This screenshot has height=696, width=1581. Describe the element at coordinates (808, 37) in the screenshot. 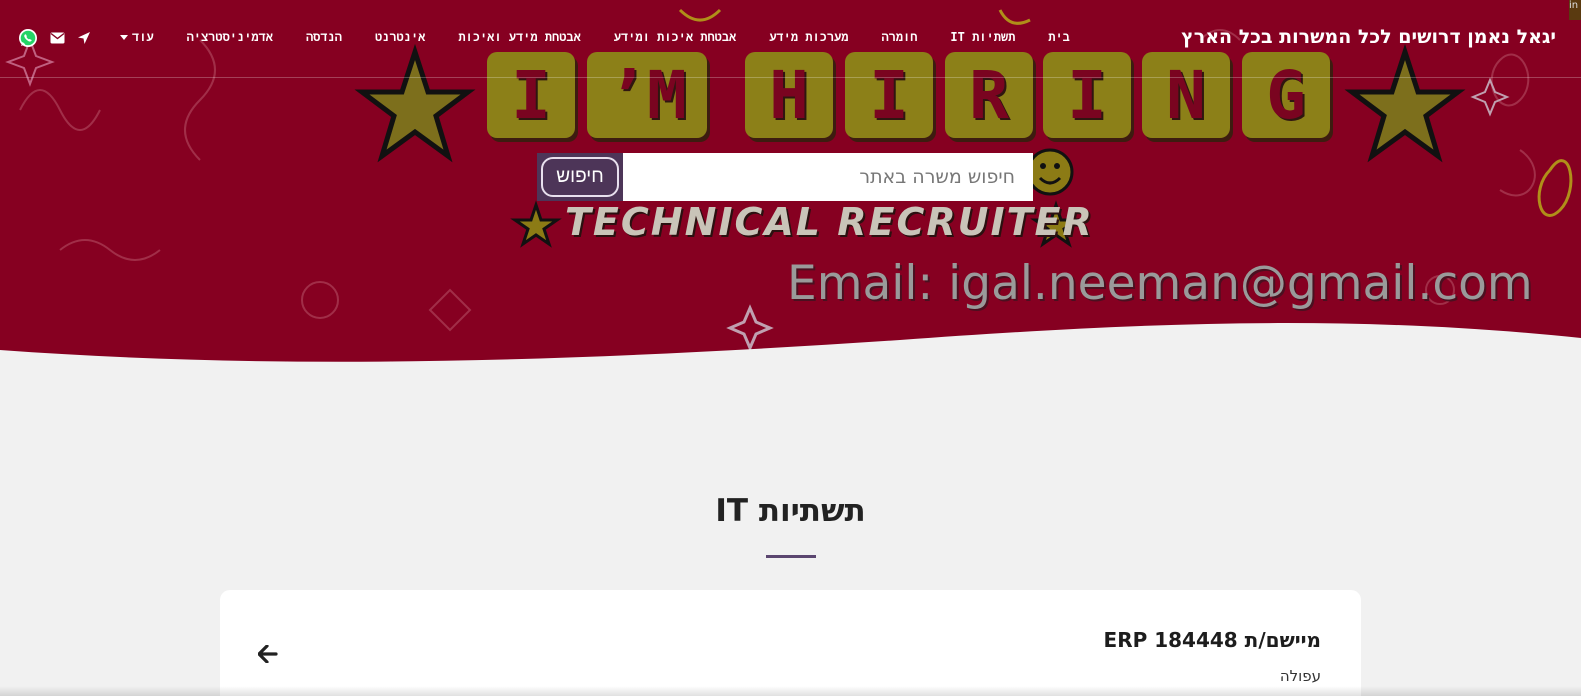

I see `nav-item-information-systems: מערכות מידע` at that location.